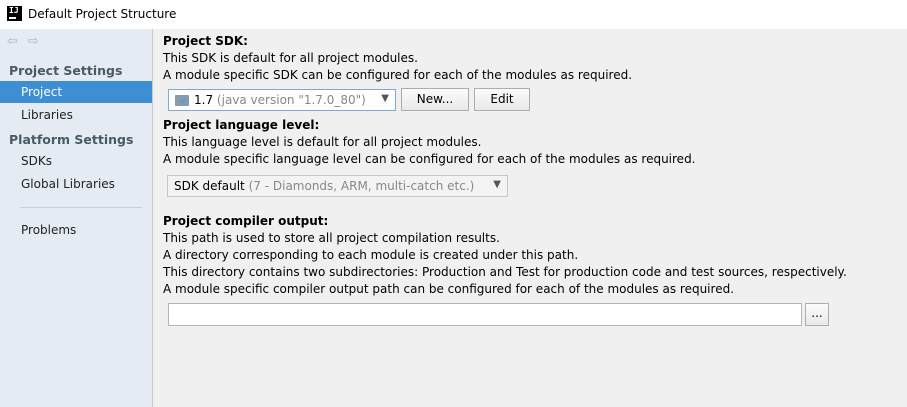 The height and width of the screenshot is (407, 907). What do you see at coordinates (246, 221) in the screenshot?
I see `compiler-heading: Project compiler output:` at bounding box center [246, 221].